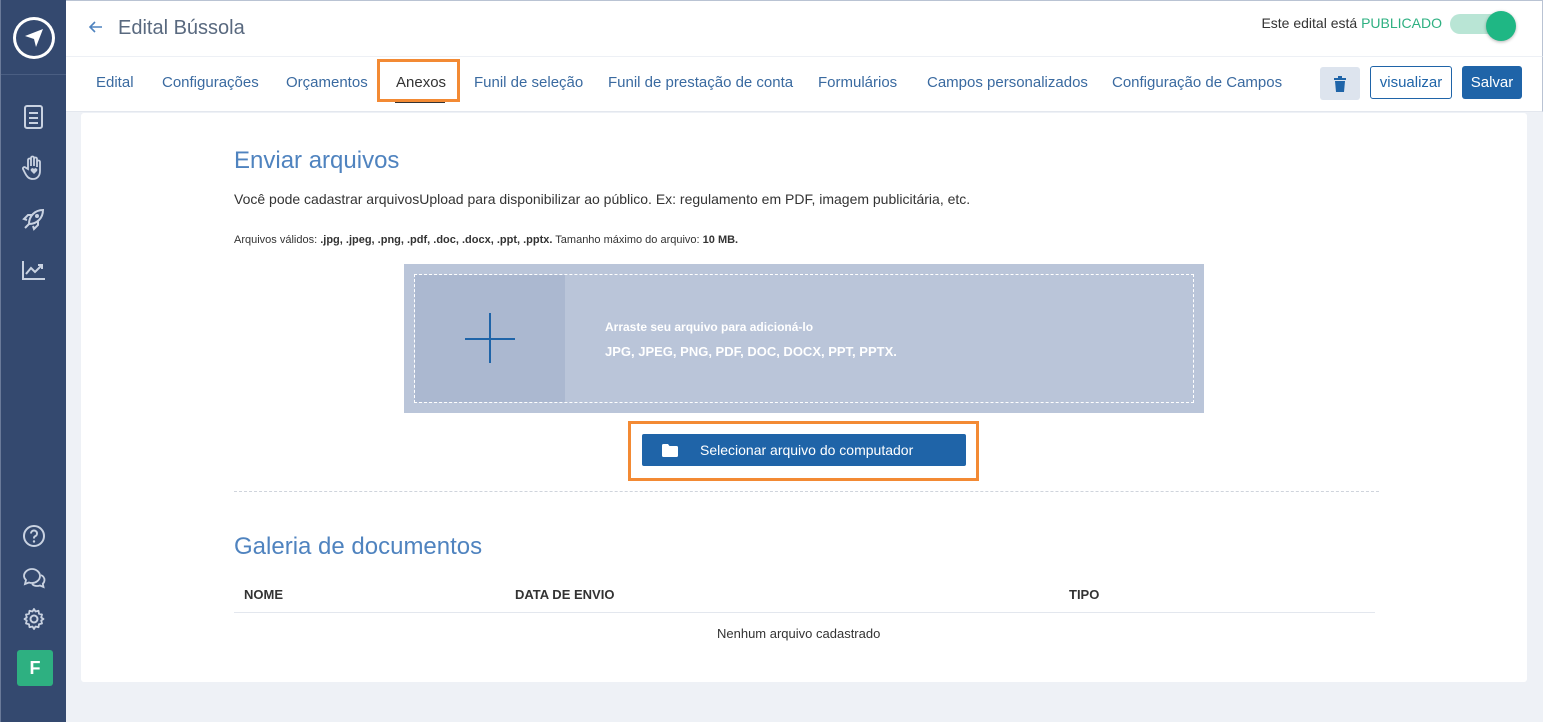 This screenshot has height=722, width=1543. Describe the element at coordinates (317, 160) in the screenshot. I see `upload-section-title: Enviar arquivos` at that location.